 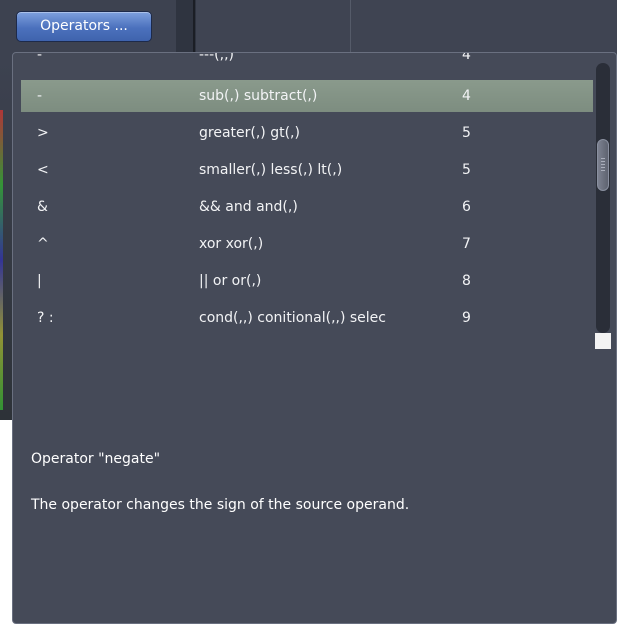 I want to click on operator-functions: cond(,,) conitional(,,) selec, so click(x=292, y=318).